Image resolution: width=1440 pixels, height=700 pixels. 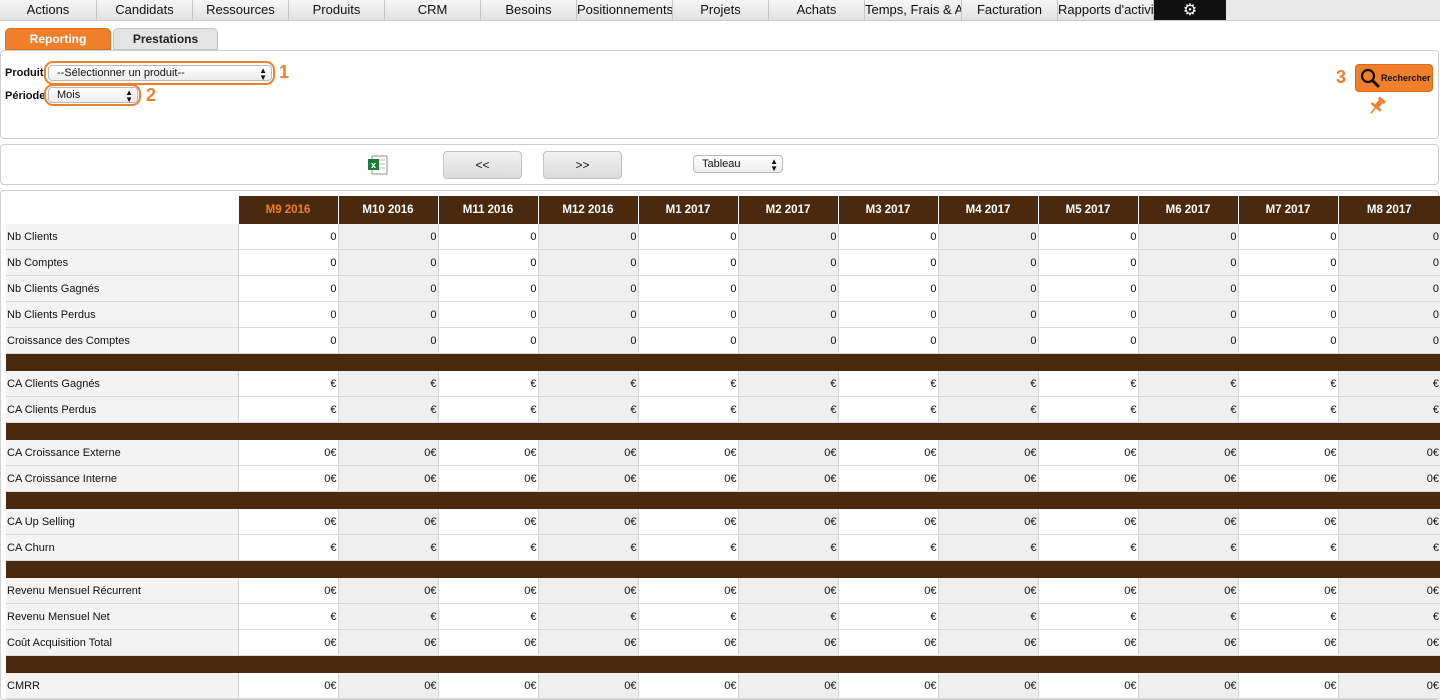 What do you see at coordinates (122, 409) in the screenshot?
I see `row-label: CA Clients Perdus` at bounding box center [122, 409].